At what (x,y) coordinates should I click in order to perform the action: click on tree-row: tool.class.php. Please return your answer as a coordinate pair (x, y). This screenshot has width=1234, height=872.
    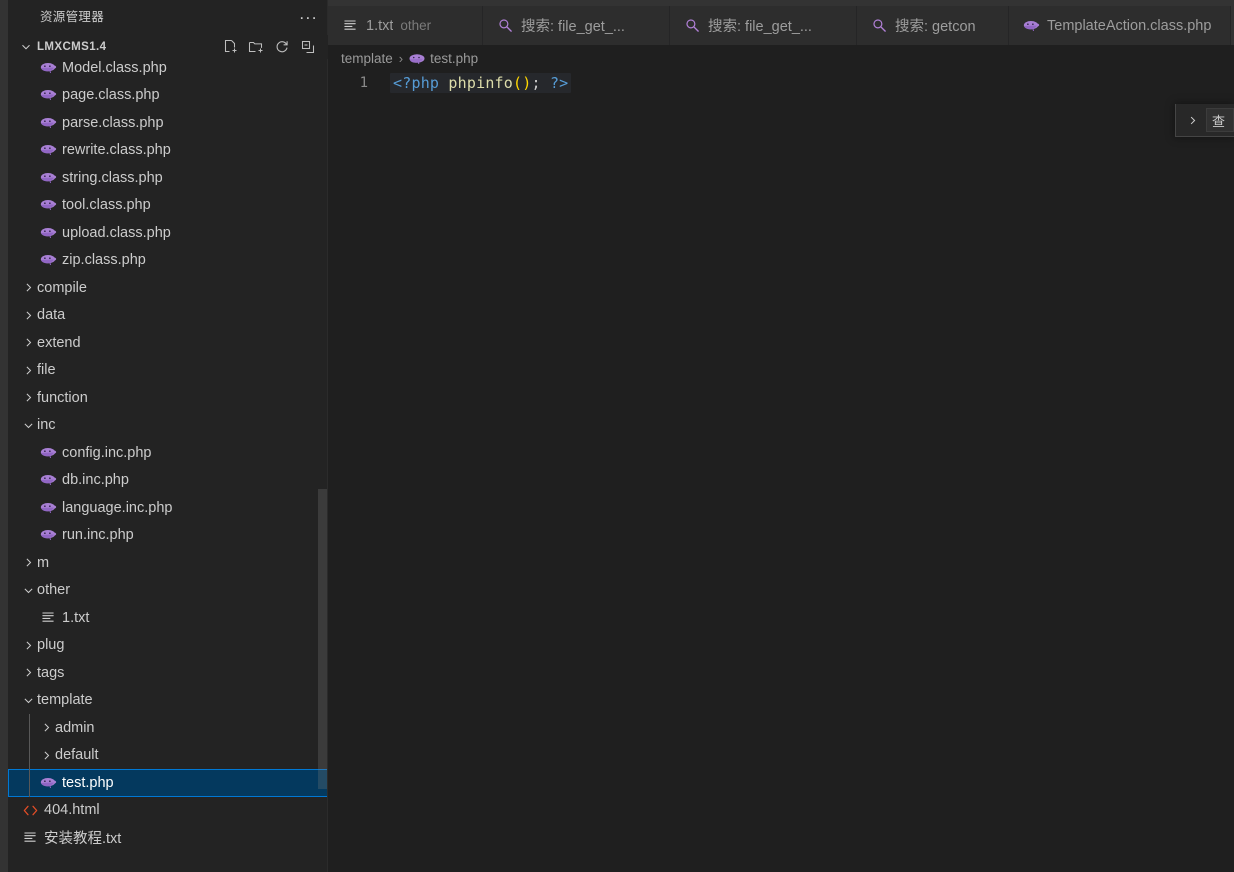
    Looking at the image, I should click on (168, 206).